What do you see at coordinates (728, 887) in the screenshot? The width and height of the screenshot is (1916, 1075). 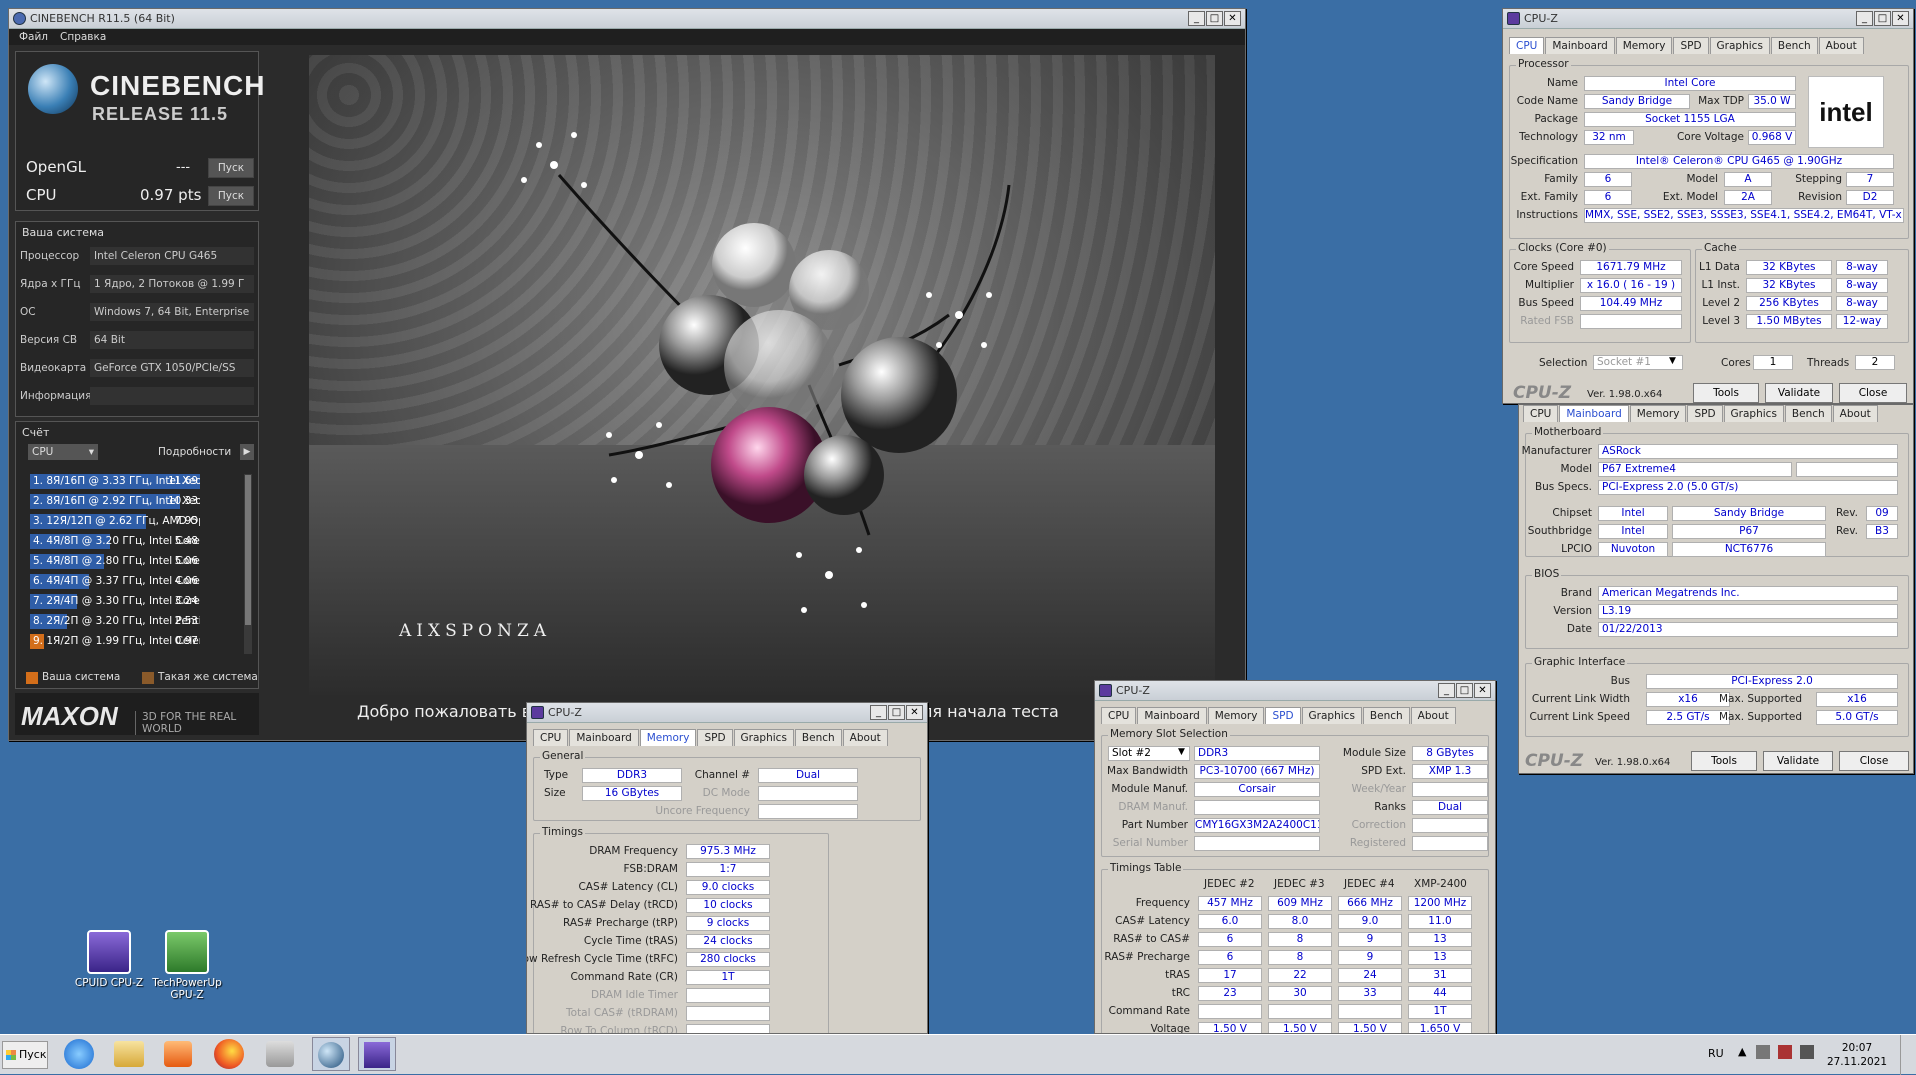 I see `timing-value: 9.0 clocks` at bounding box center [728, 887].